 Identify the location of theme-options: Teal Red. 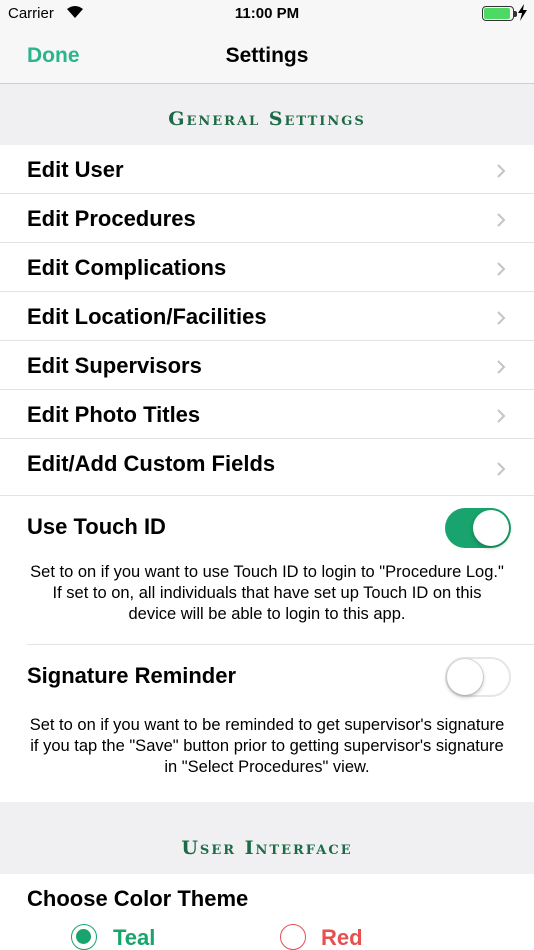
(267, 937).